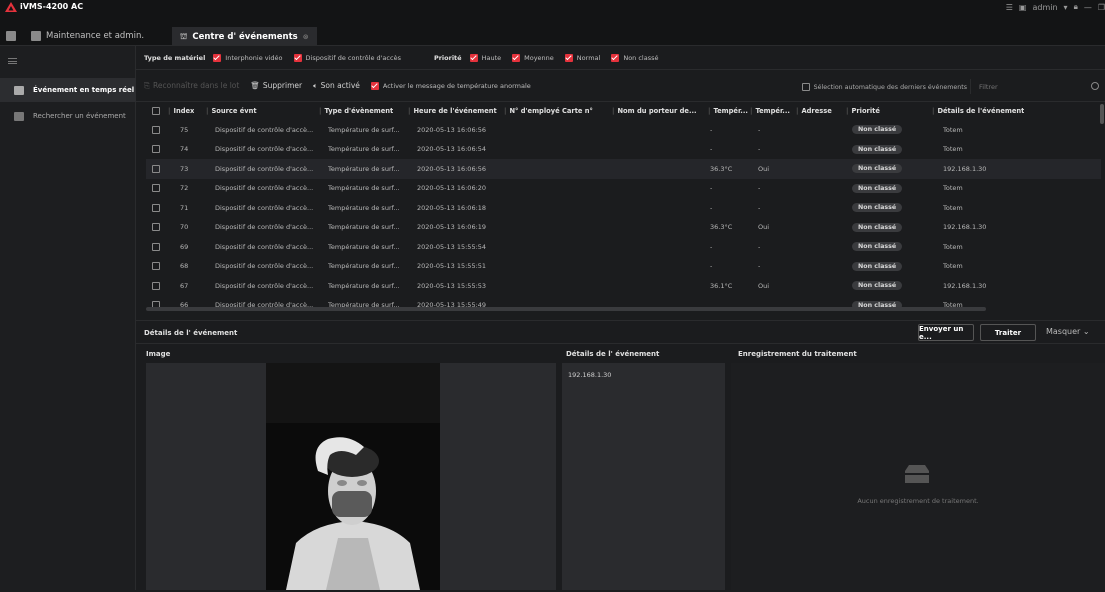 The image size is (1105, 592). I want to click on filter-priority-normal: Normal, so click(582, 57).